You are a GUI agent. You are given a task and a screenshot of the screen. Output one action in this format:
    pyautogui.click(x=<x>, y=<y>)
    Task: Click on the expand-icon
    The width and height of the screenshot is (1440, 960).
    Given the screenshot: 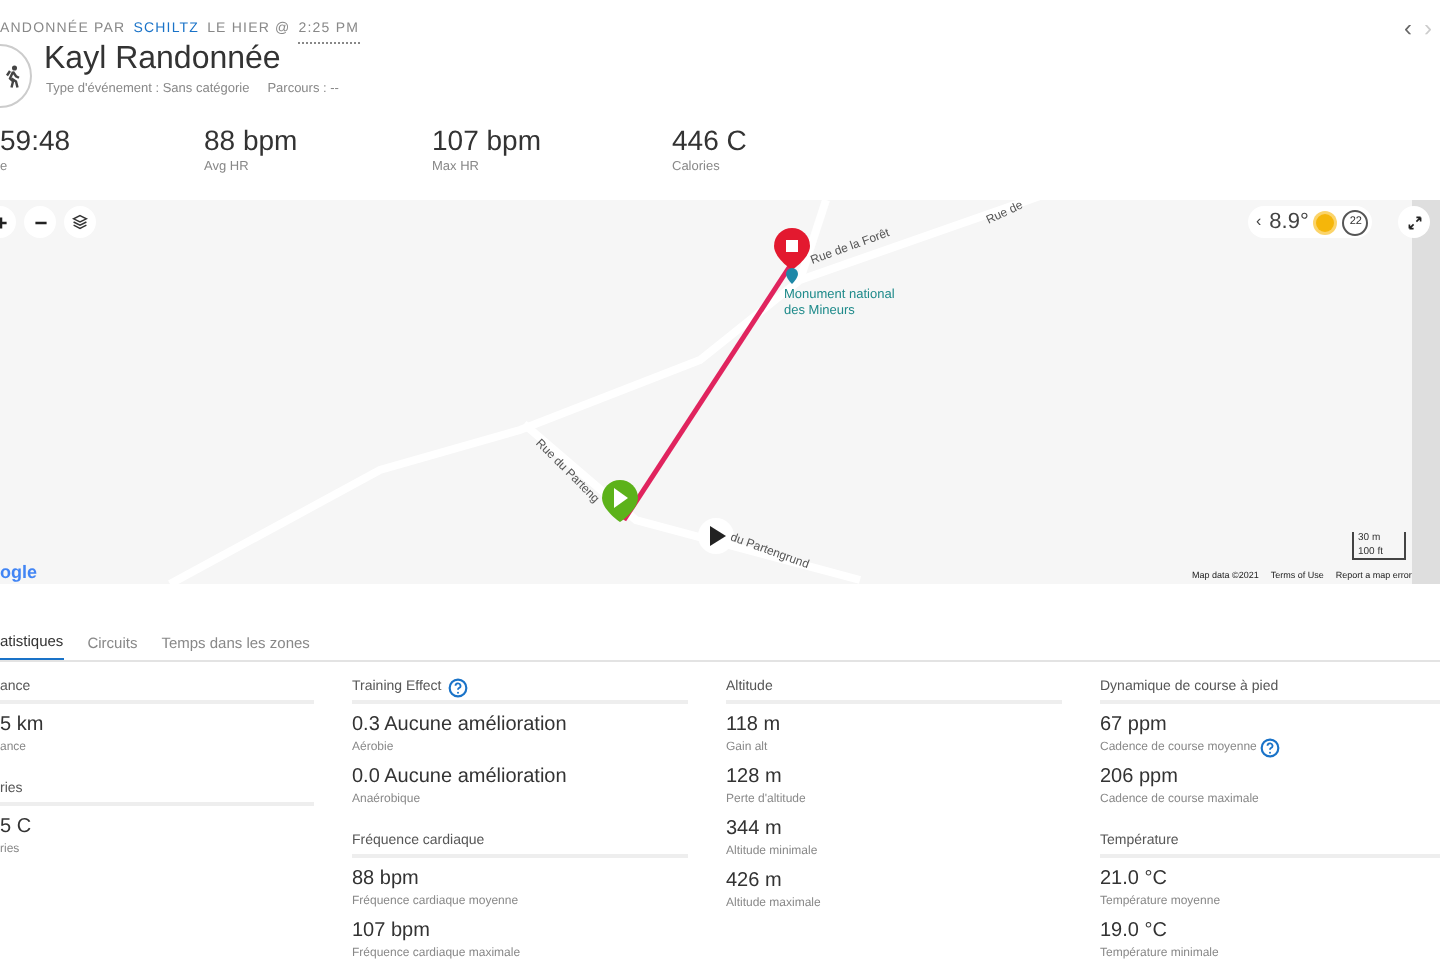 What is the action you would take?
    pyautogui.click(x=1414, y=222)
    